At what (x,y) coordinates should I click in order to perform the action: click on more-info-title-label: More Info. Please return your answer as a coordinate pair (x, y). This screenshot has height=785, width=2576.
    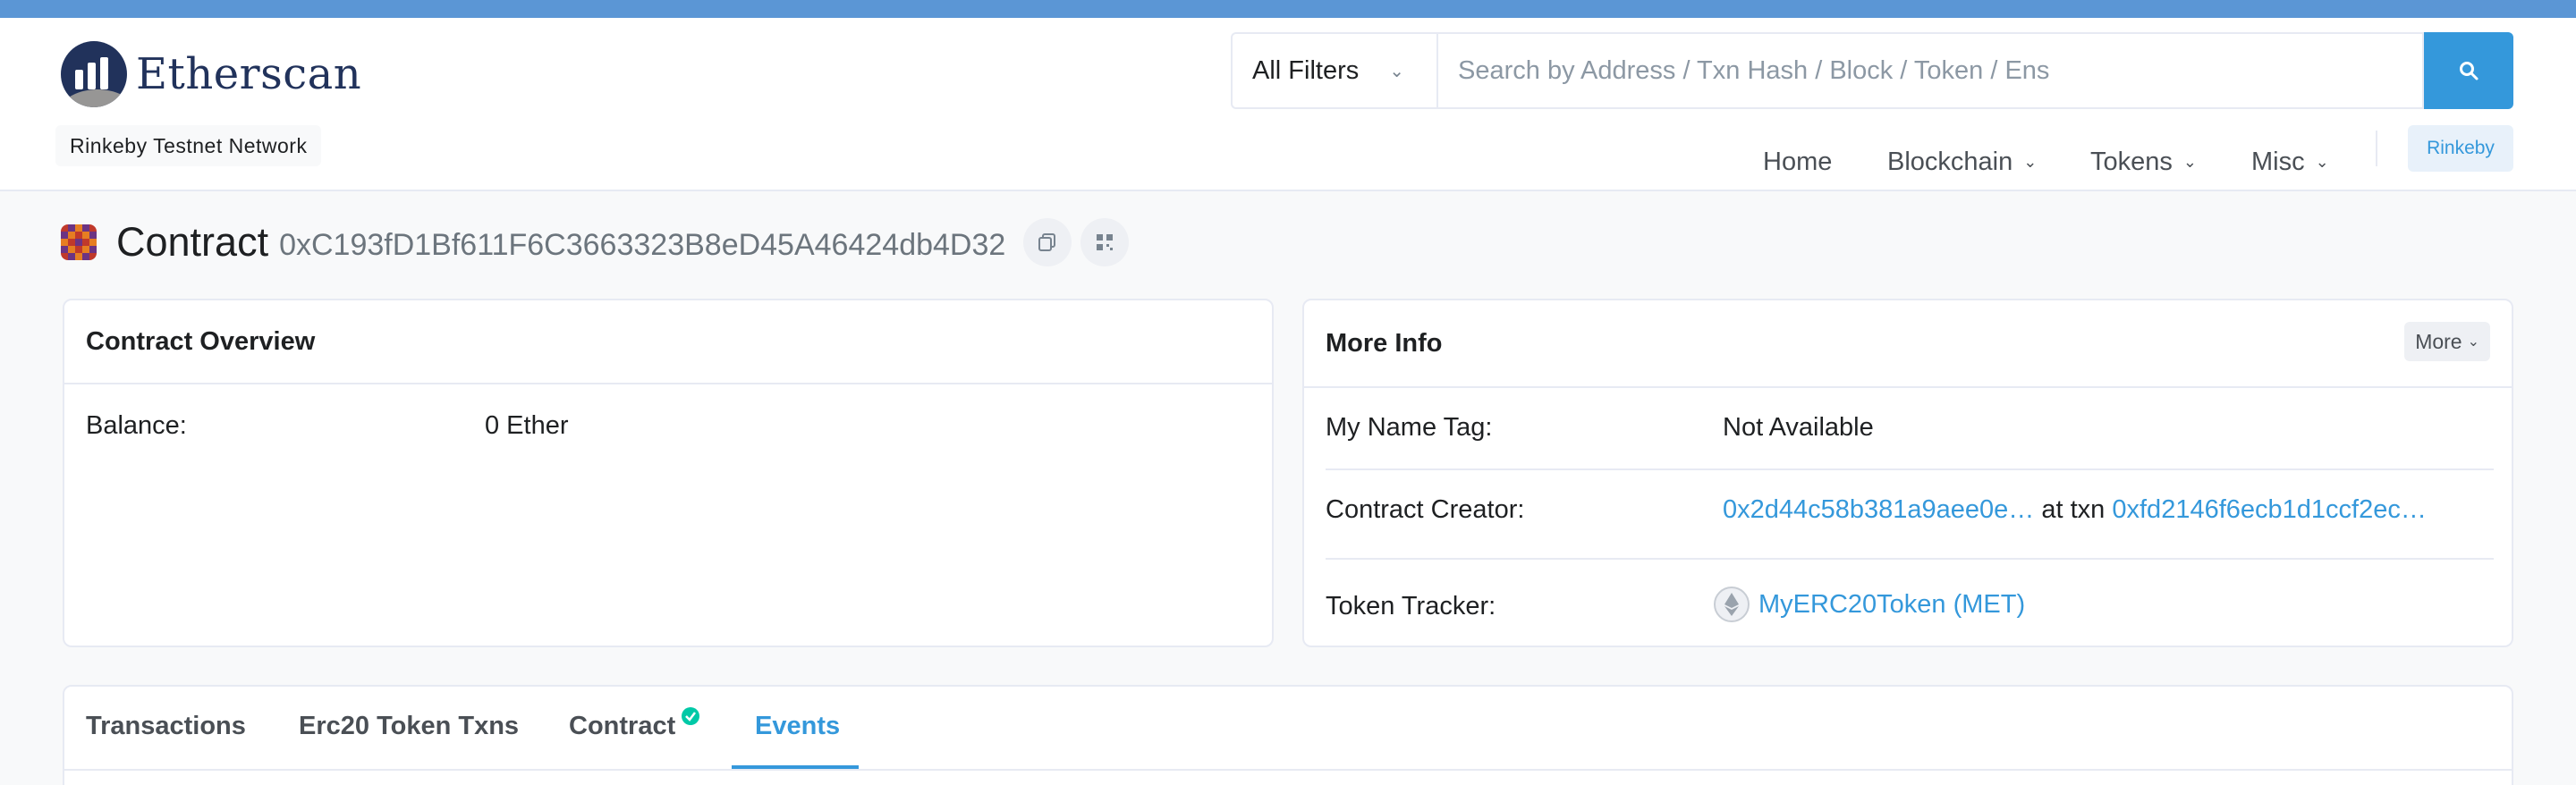
    Looking at the image, I should click on (1384, 343).